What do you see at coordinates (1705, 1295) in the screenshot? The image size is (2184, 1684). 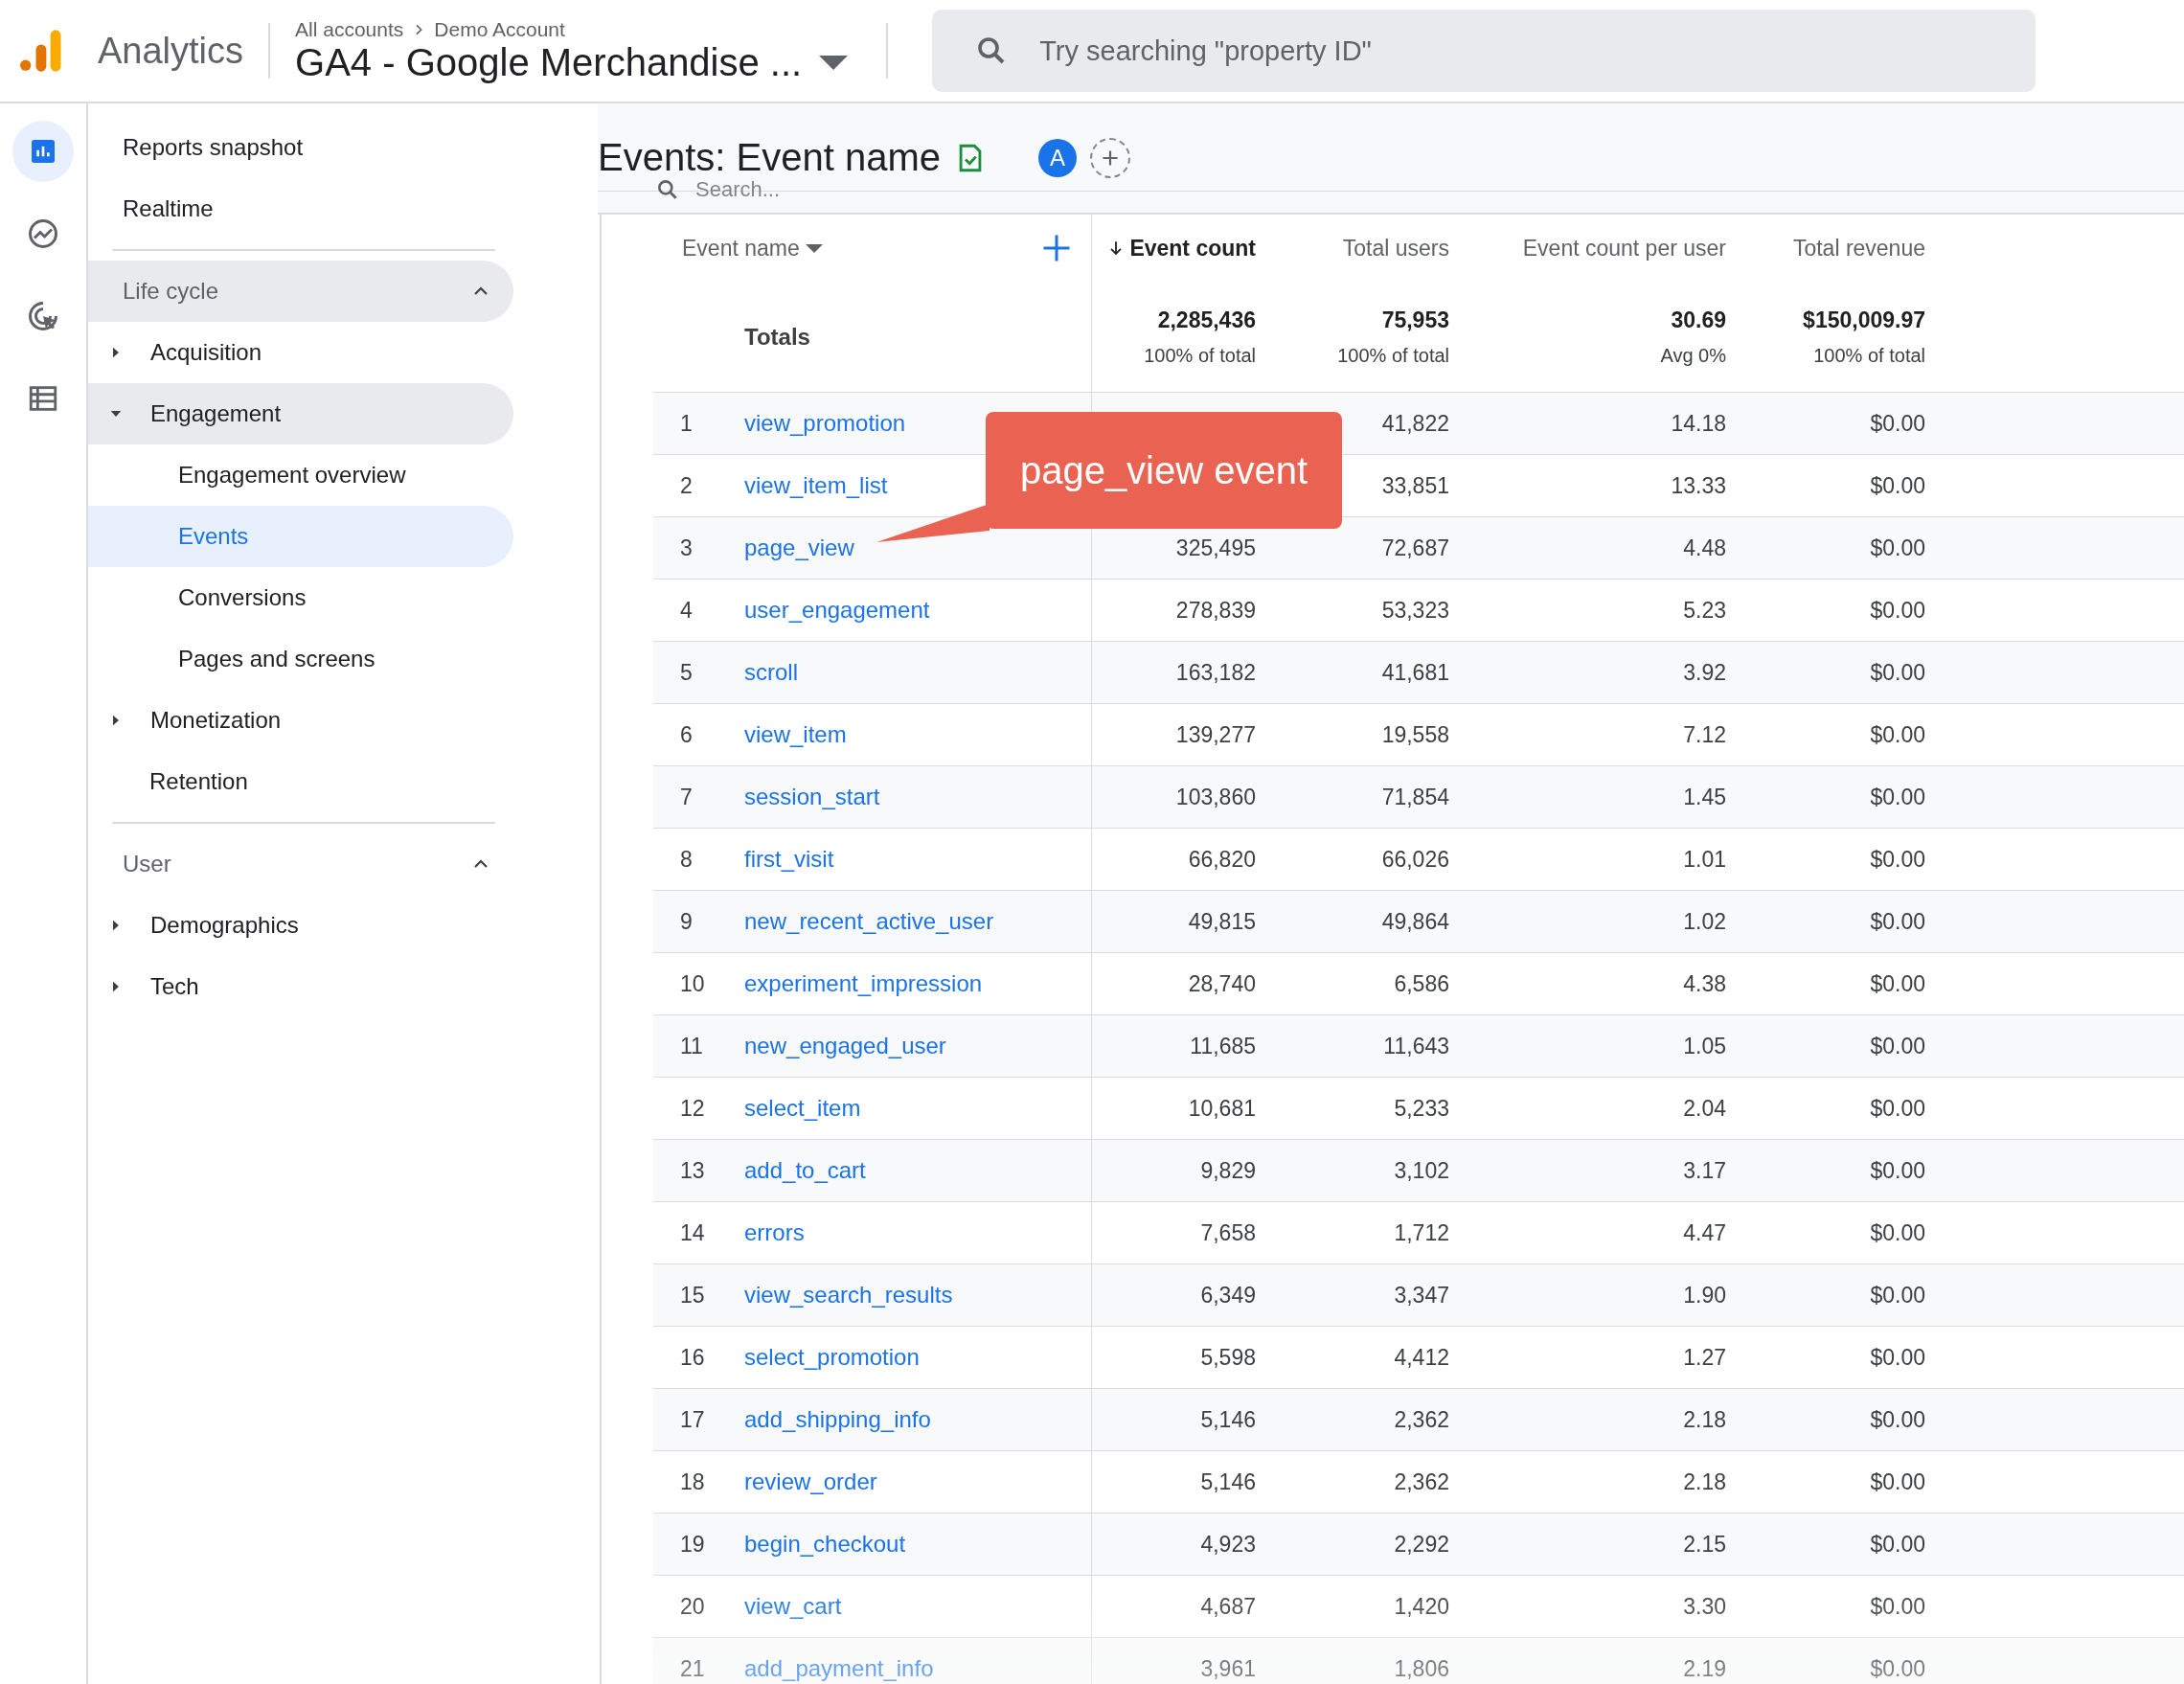 I see `table-cell: 1.90` at bounding box center [1705, 1295].